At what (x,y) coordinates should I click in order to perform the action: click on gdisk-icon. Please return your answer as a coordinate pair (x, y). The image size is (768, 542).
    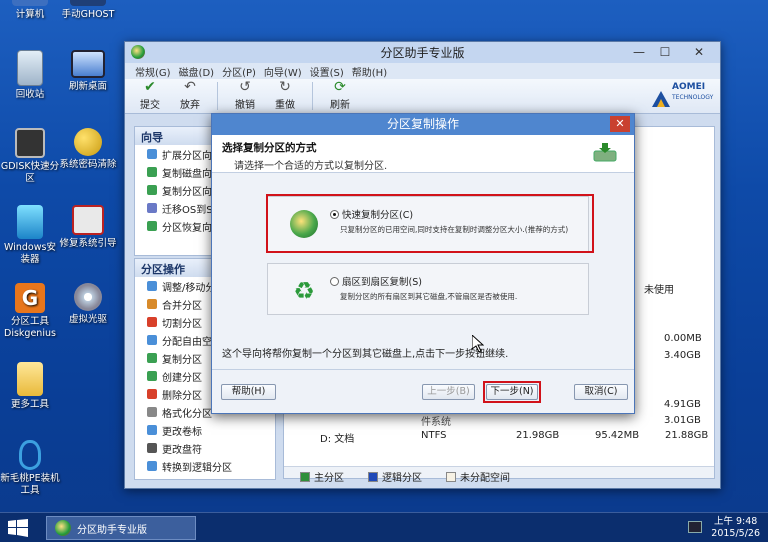
    Looking at the image, I should click on (30, 143).